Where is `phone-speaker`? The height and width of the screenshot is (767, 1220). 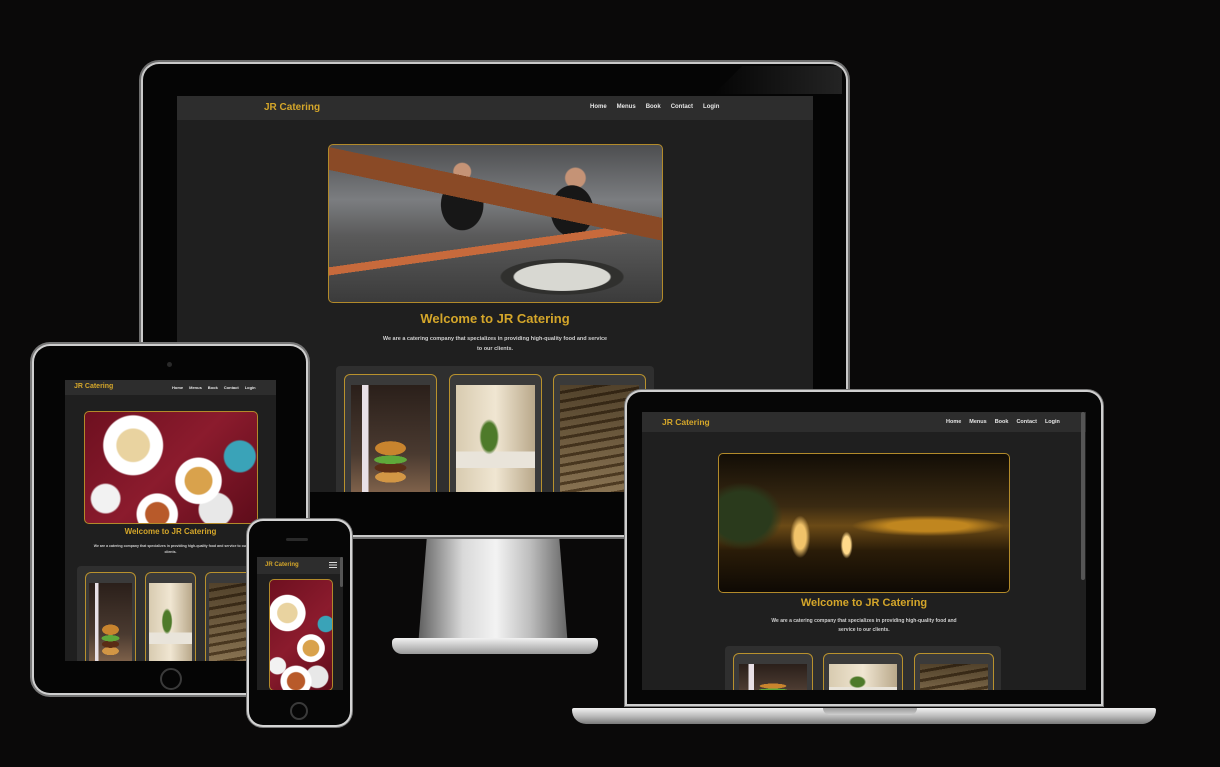 phone-speaker is located at coordinates (297, 539).